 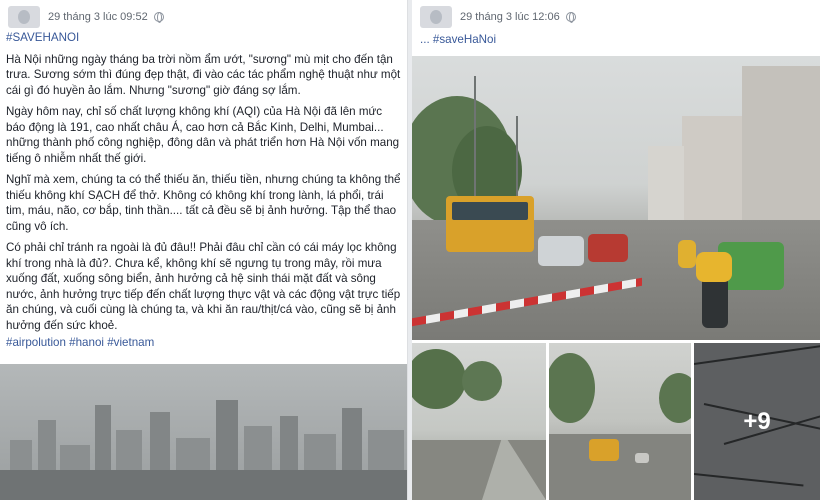 What do you see at coordinates (204, 38) in the screenshot?
I see `hashtag-link: #SAVEHANOI` at bounding box center [204, 38].